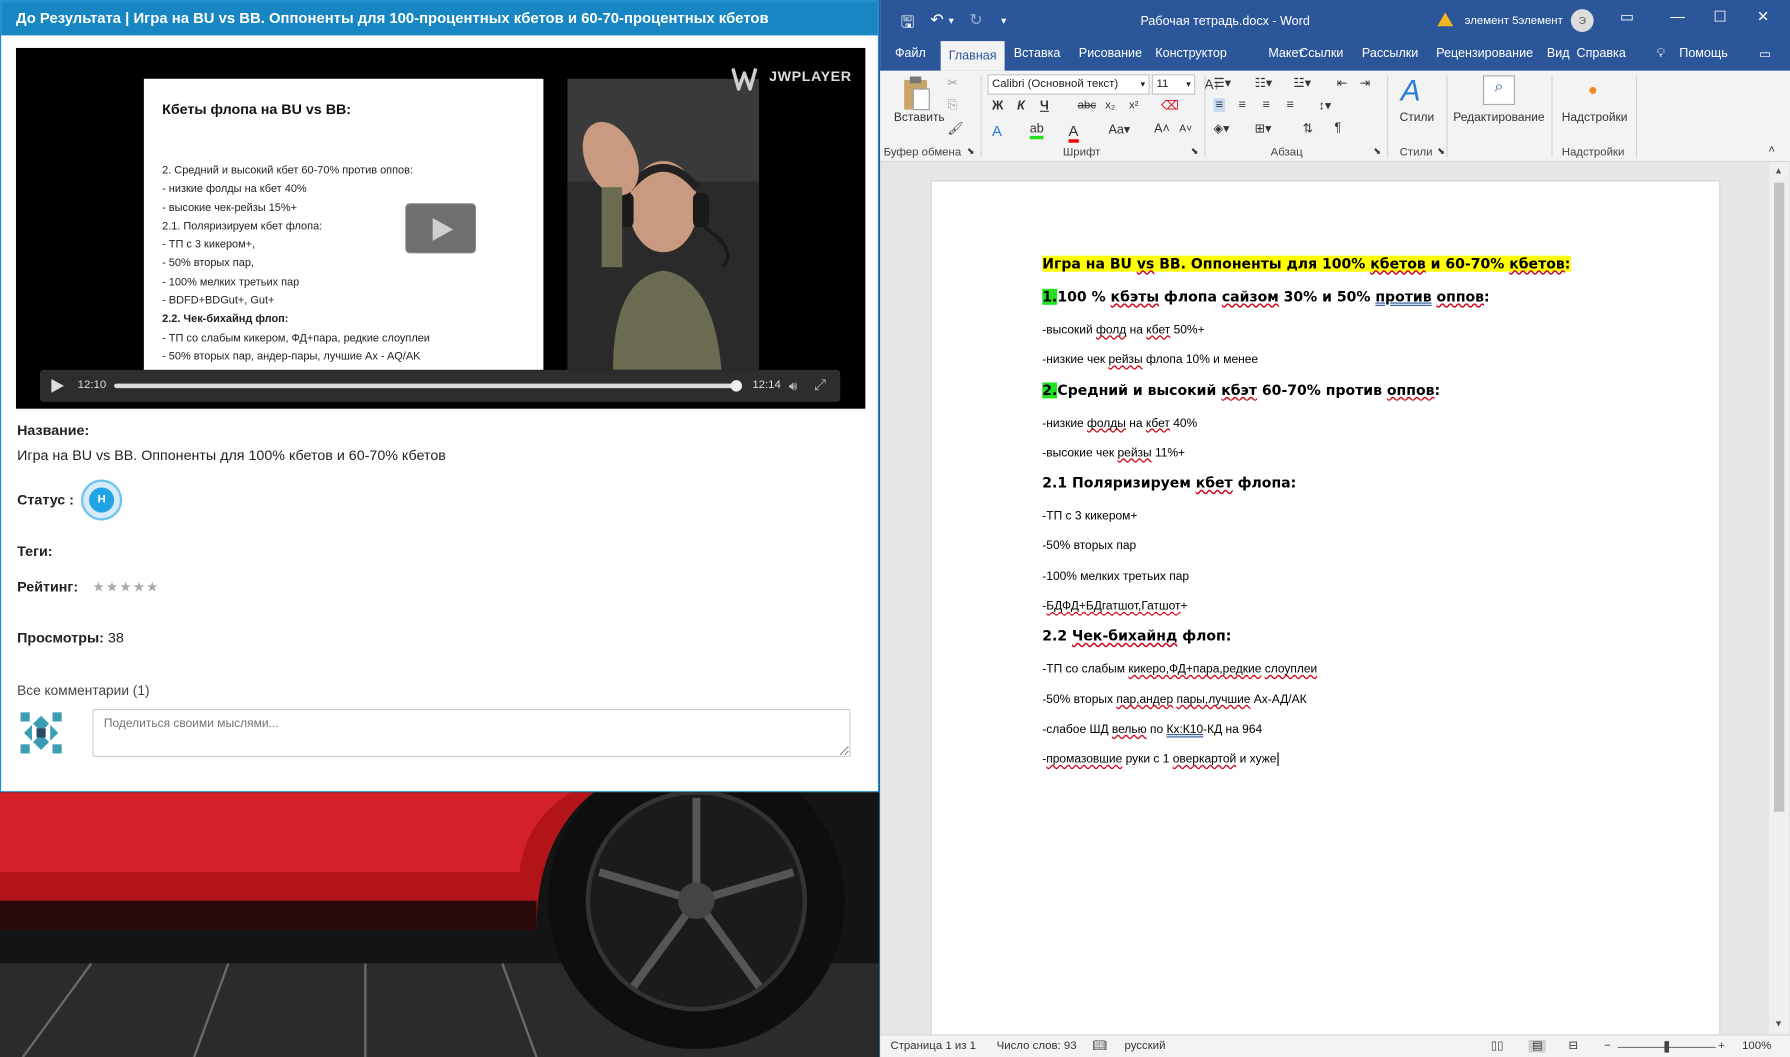 Image resolution: width=1790 pixels, height=1057 pixels. What do you see at coordinates (1558, 54) in the screenshot?
I see `ribbon-tab: Вид` at bounding box center [1558, 54].